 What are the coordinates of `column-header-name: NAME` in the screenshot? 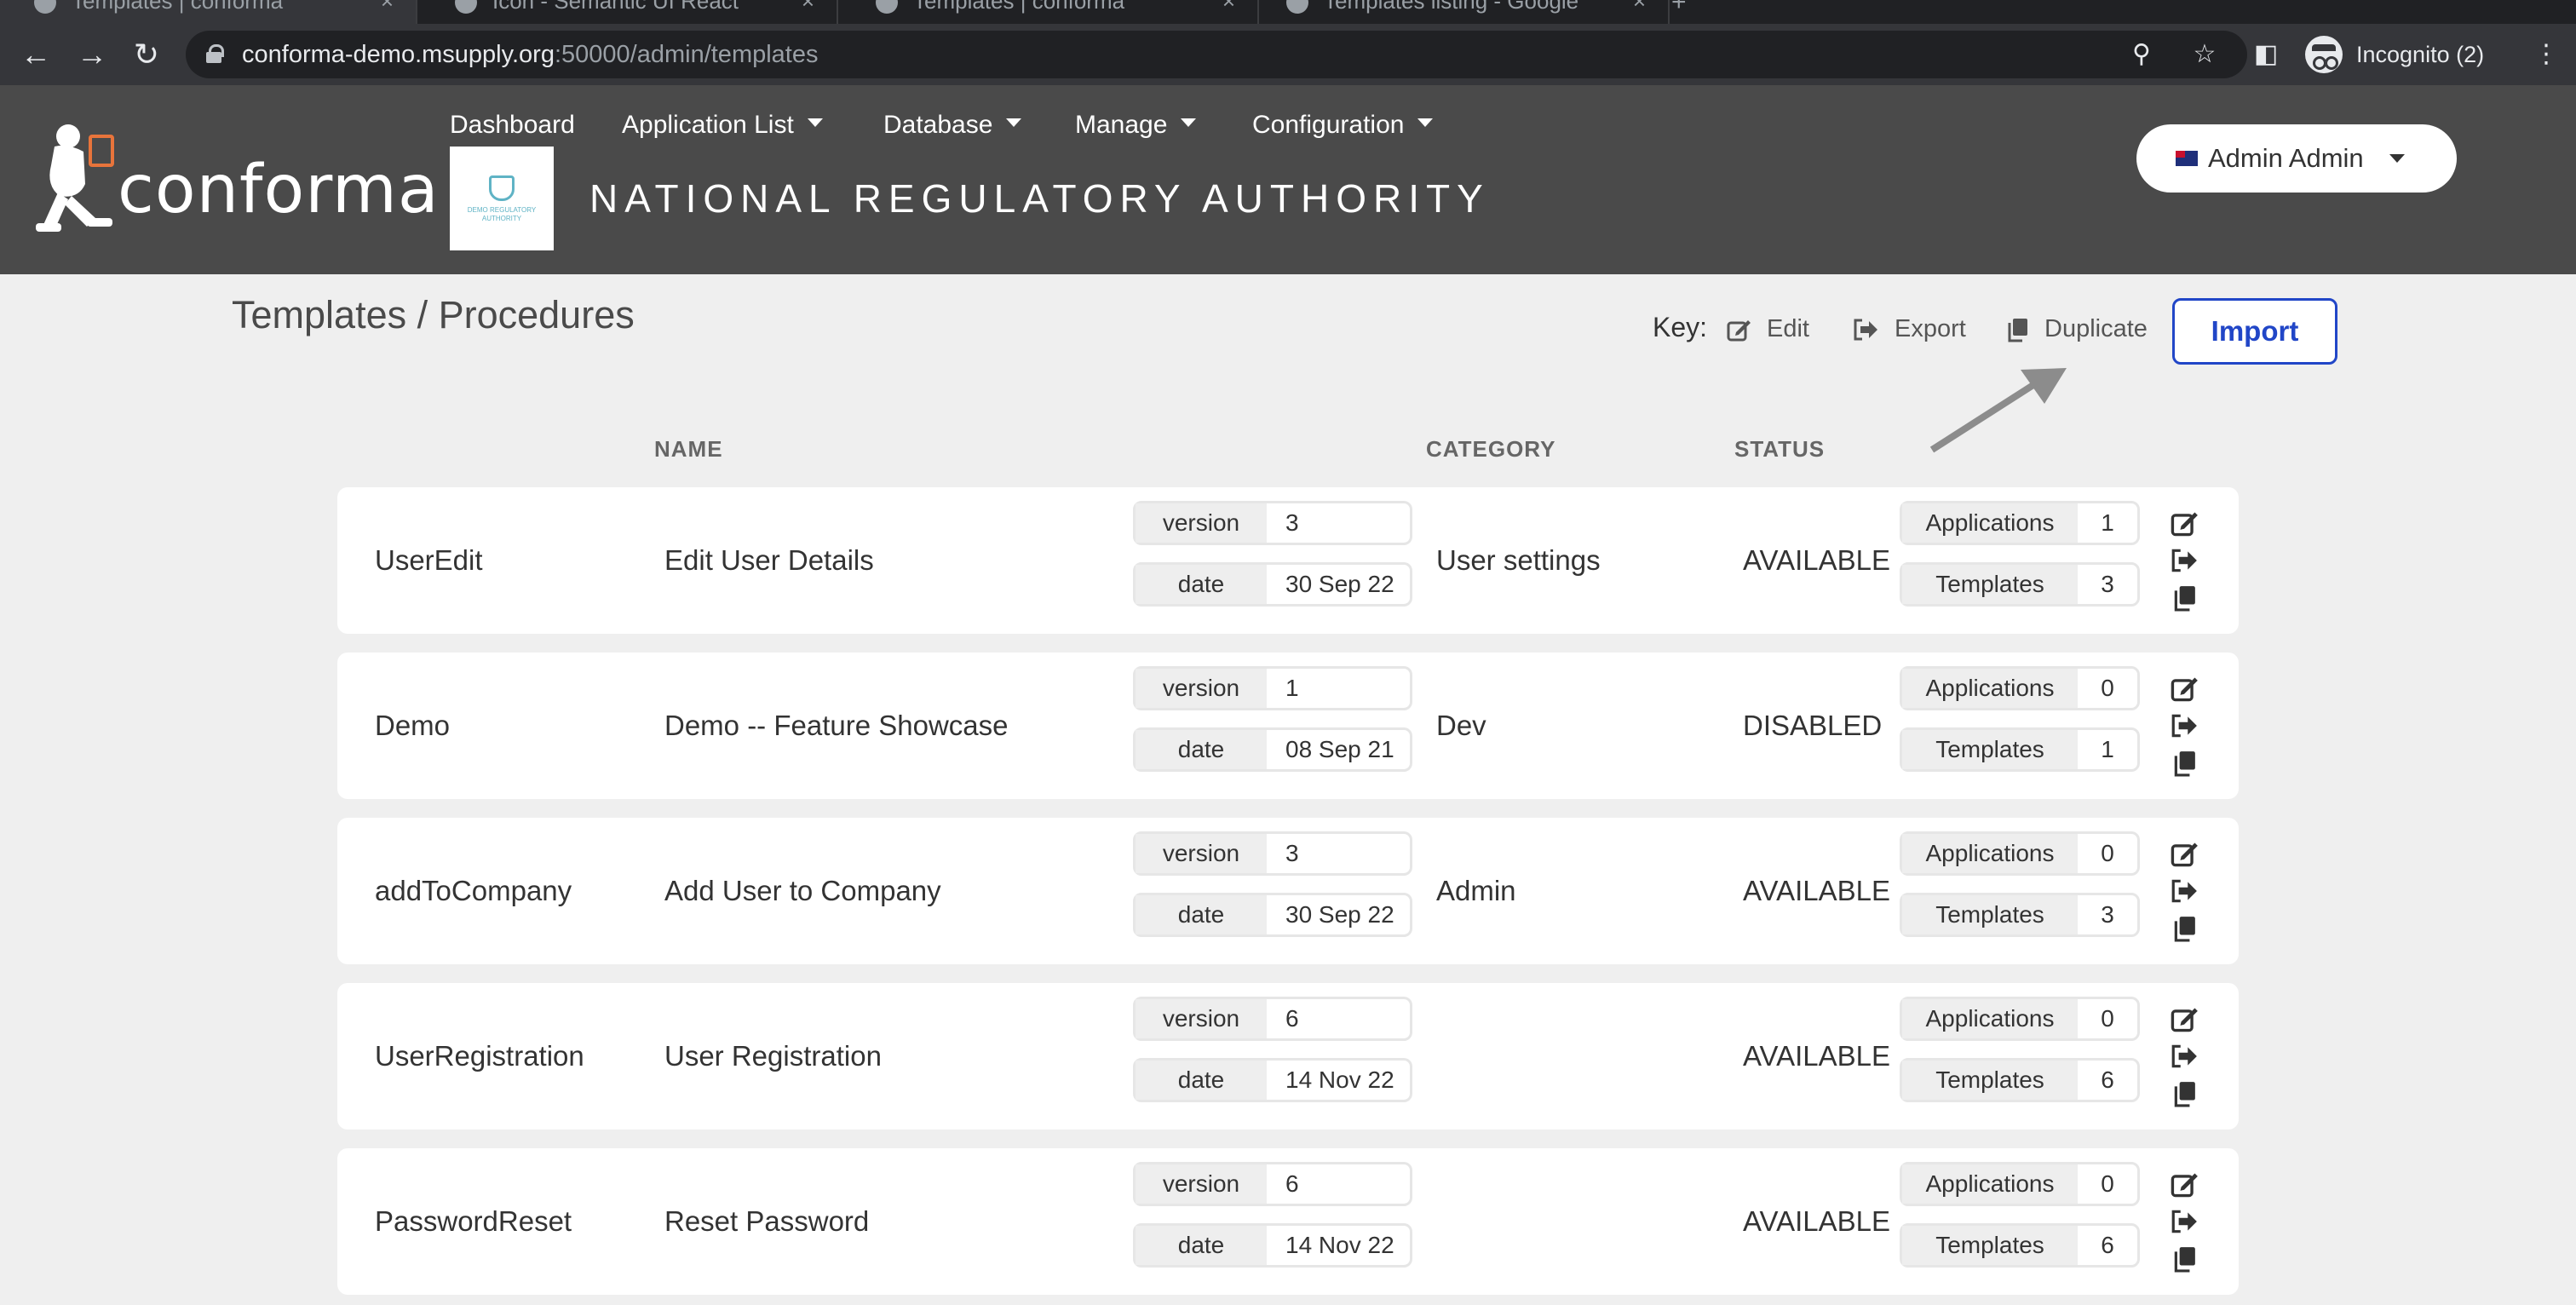 It's located at (689, 449).